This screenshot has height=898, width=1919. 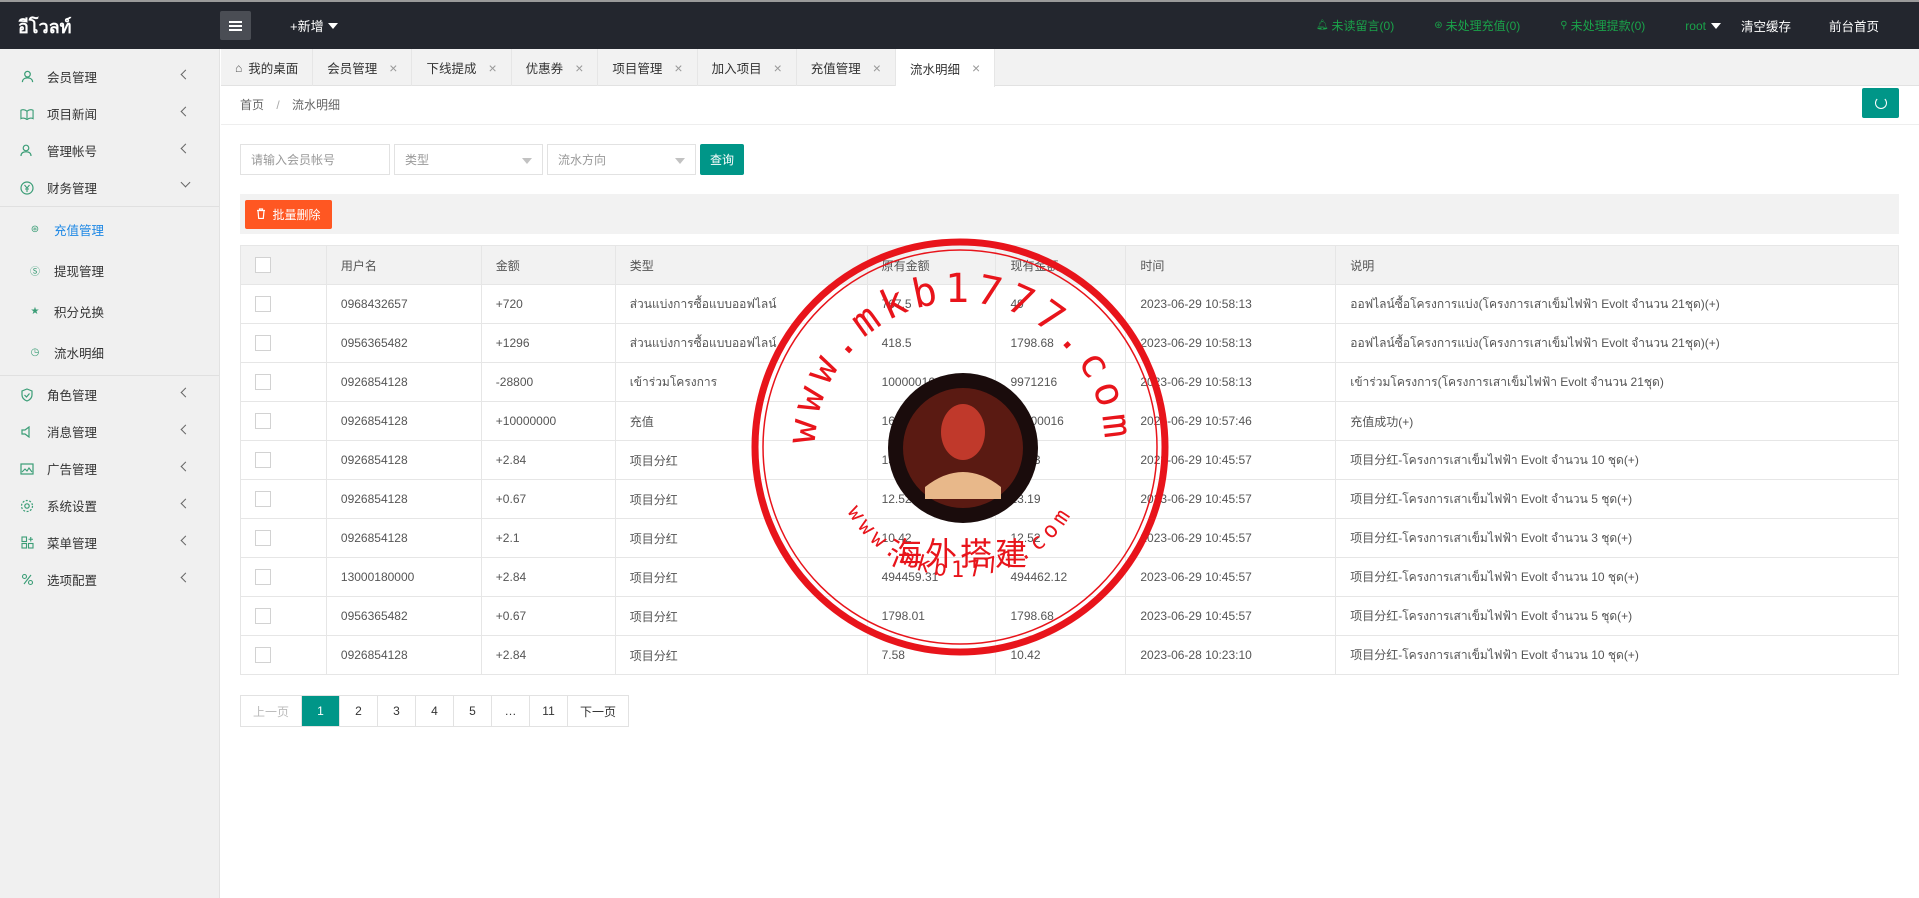 What do you see at coordinates (109, 505) in the screenshot?
I see `sidebar-item-settings: 系统设置` at bounding box center [109, 505].